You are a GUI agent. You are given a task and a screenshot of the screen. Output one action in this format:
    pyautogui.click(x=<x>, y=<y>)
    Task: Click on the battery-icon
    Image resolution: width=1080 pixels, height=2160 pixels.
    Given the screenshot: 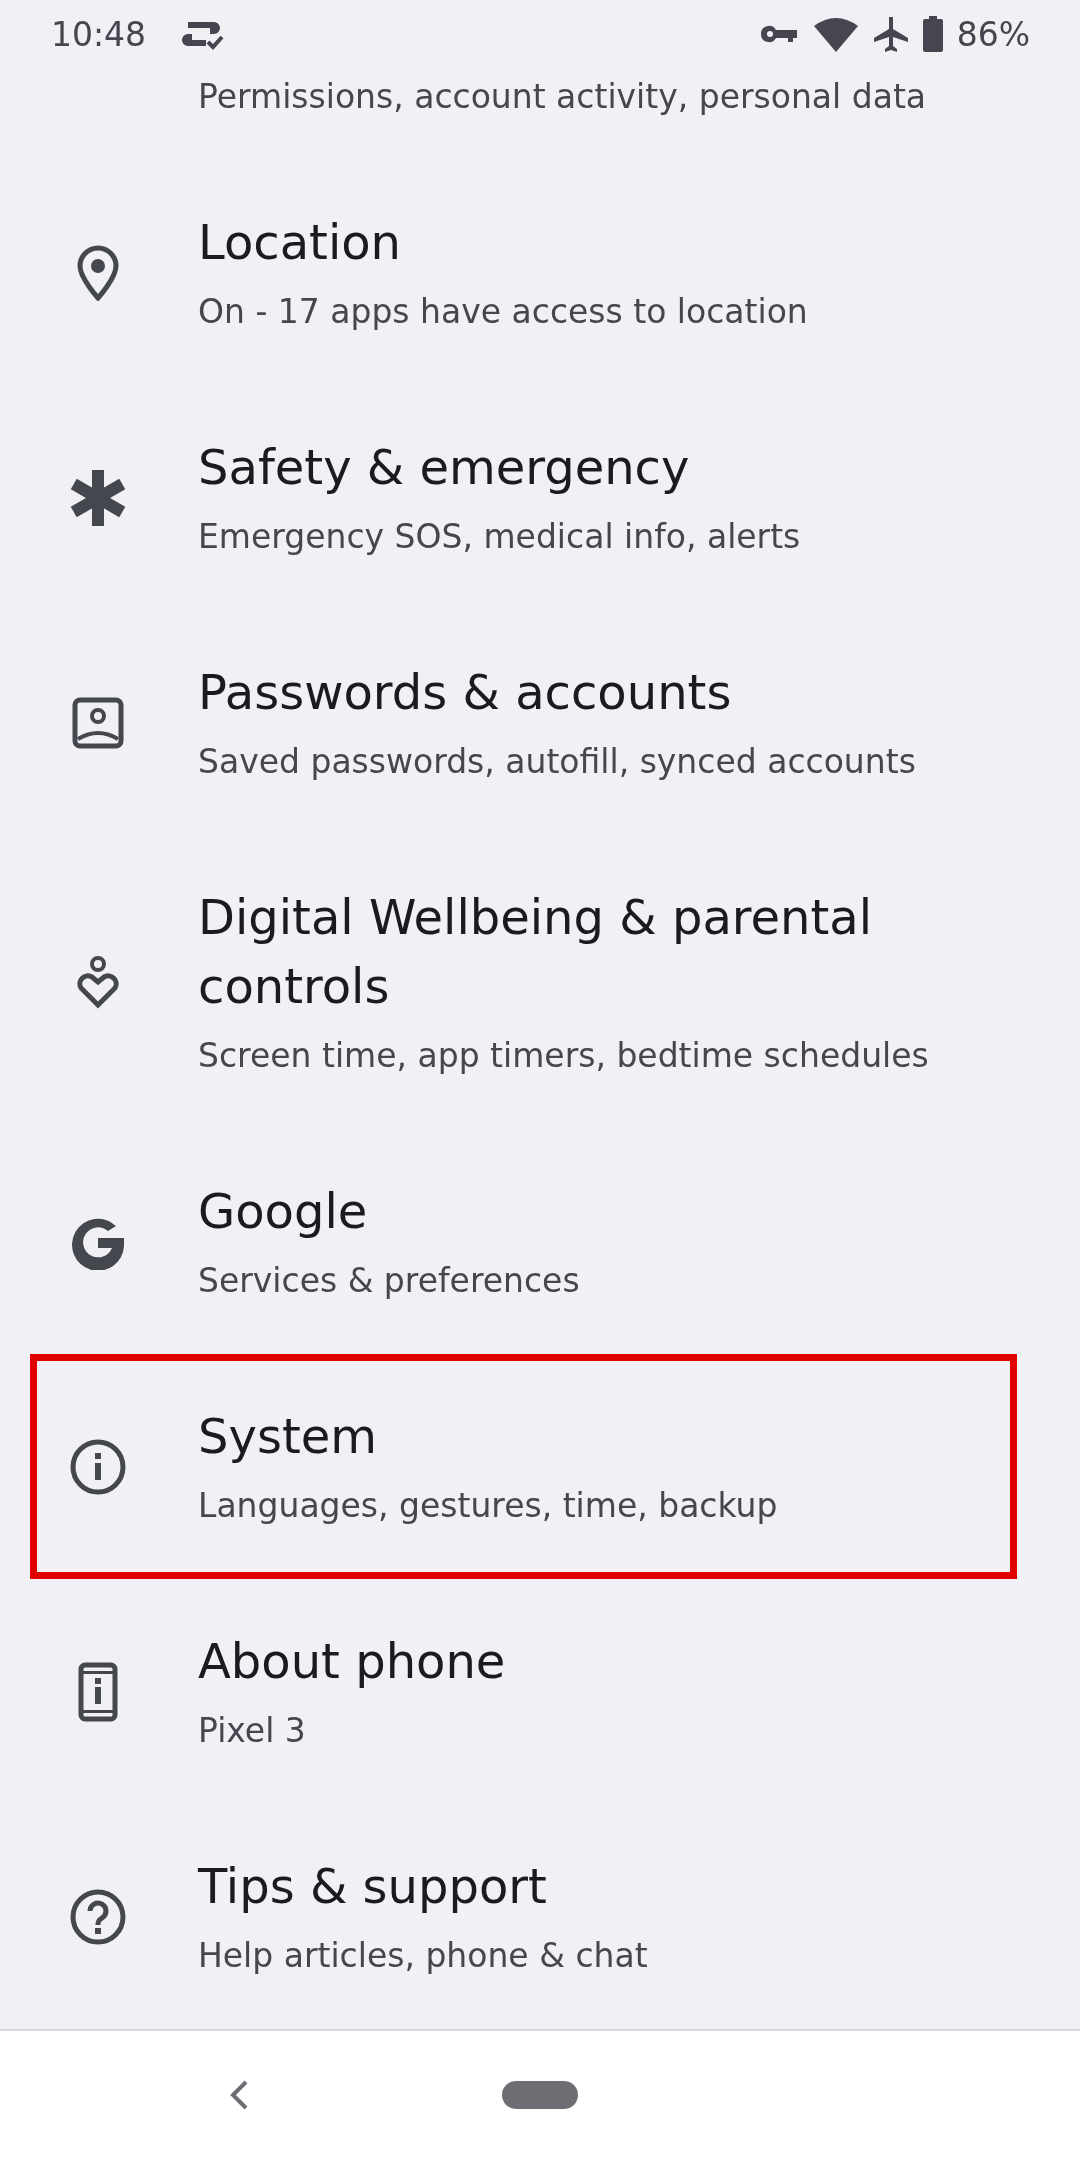 What is the action you would take?
    pyautogui.click(x=932, y=34)
    